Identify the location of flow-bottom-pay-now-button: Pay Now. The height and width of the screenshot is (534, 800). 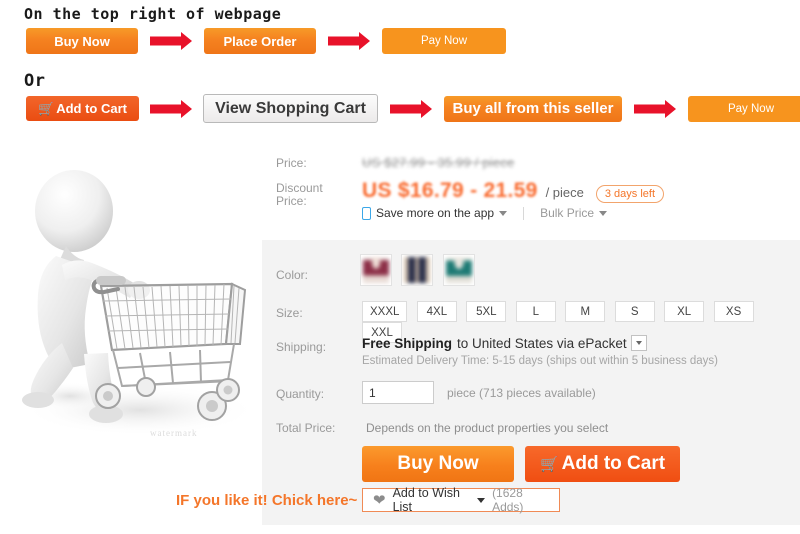
(744, 108).